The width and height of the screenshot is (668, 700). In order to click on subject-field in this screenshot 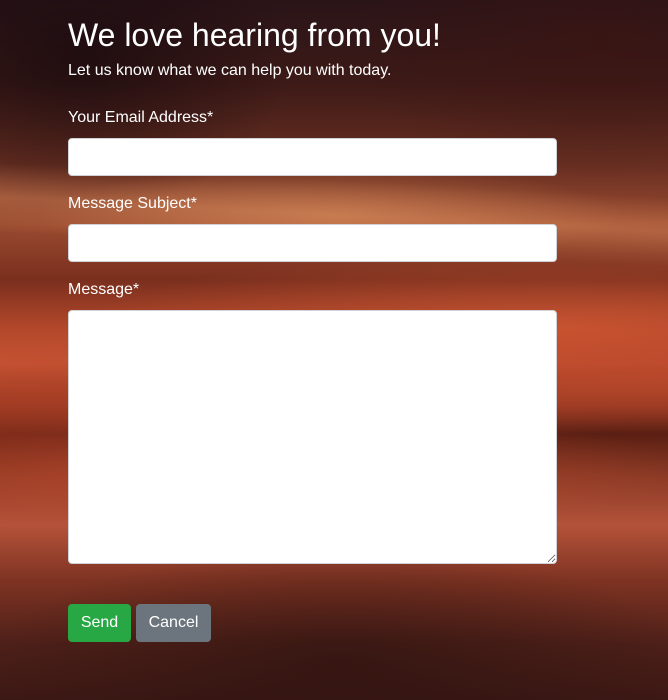, I will do `click(312, 243)`.